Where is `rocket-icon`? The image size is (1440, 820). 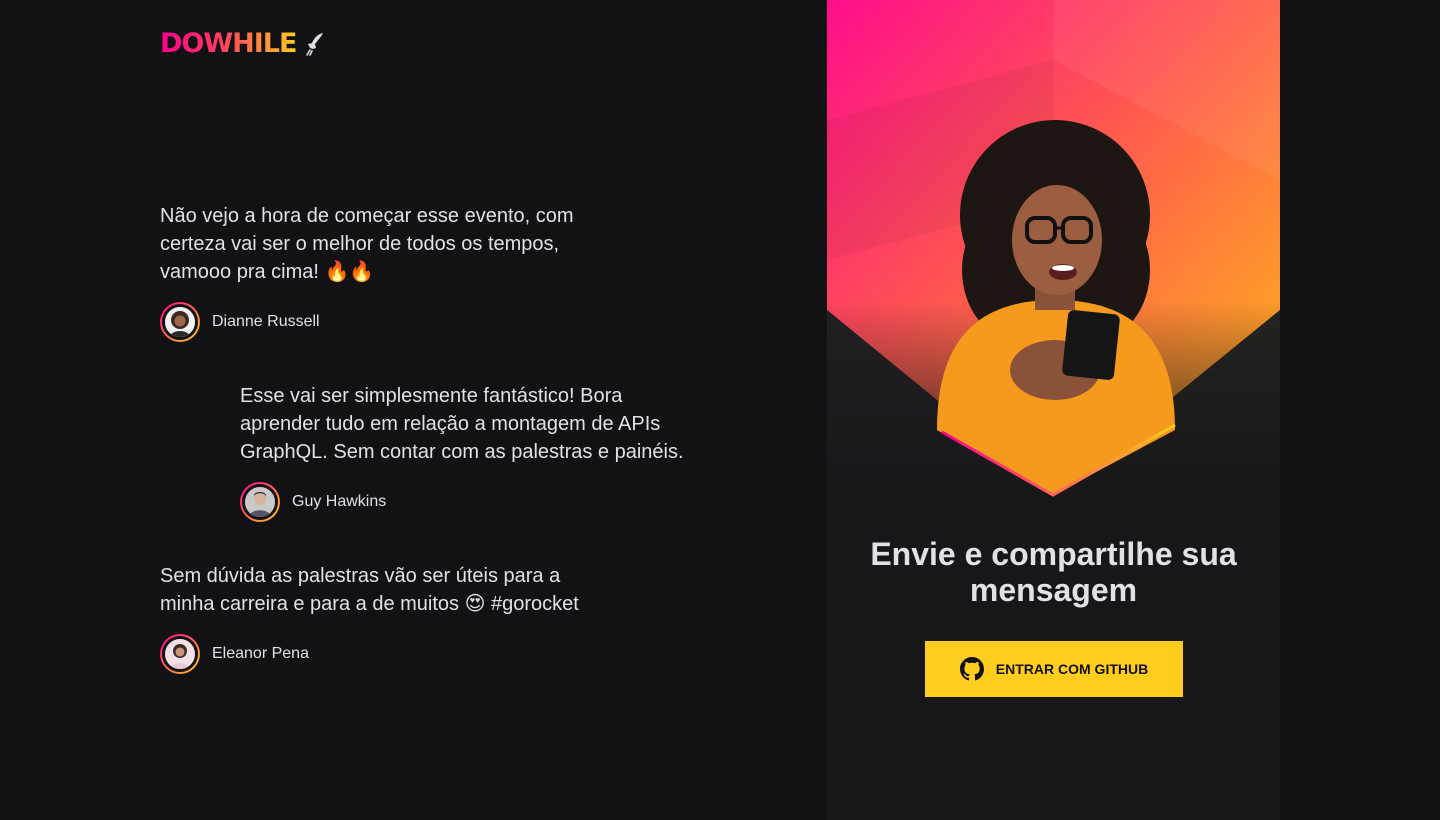 rocket-icon is located at coordinates (315, 44).